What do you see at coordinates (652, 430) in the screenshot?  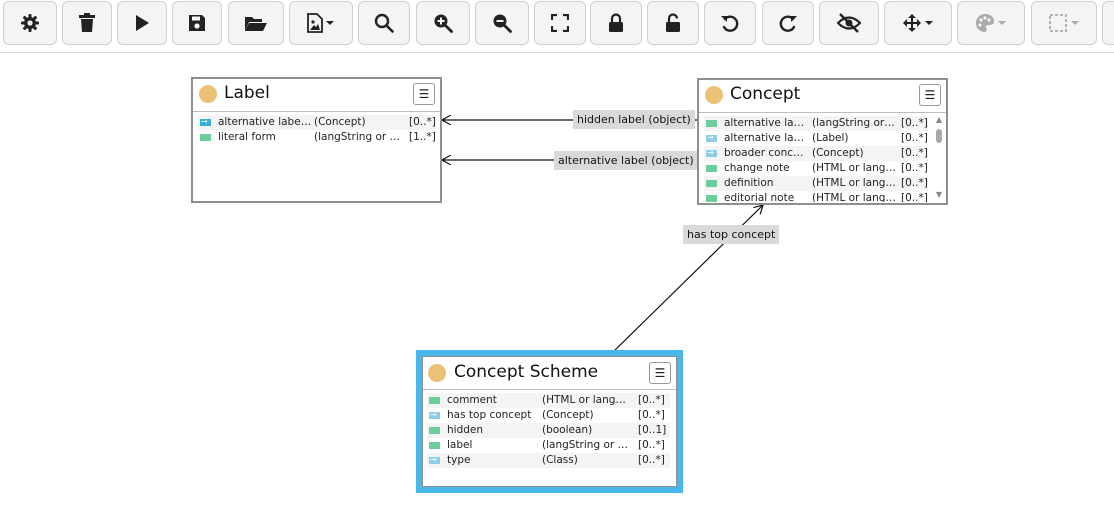 I see `property-cardinality: [0..1]` at bounding box center [652, 430].